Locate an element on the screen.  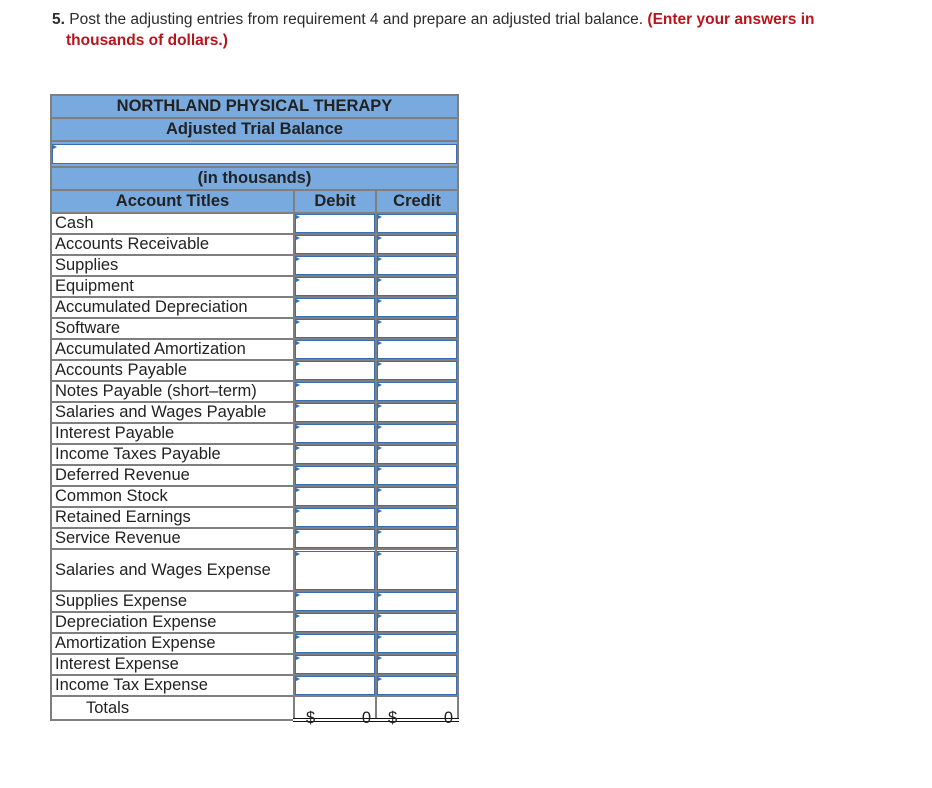
table-row: Interest Payable is located at coordinates (254, 433).